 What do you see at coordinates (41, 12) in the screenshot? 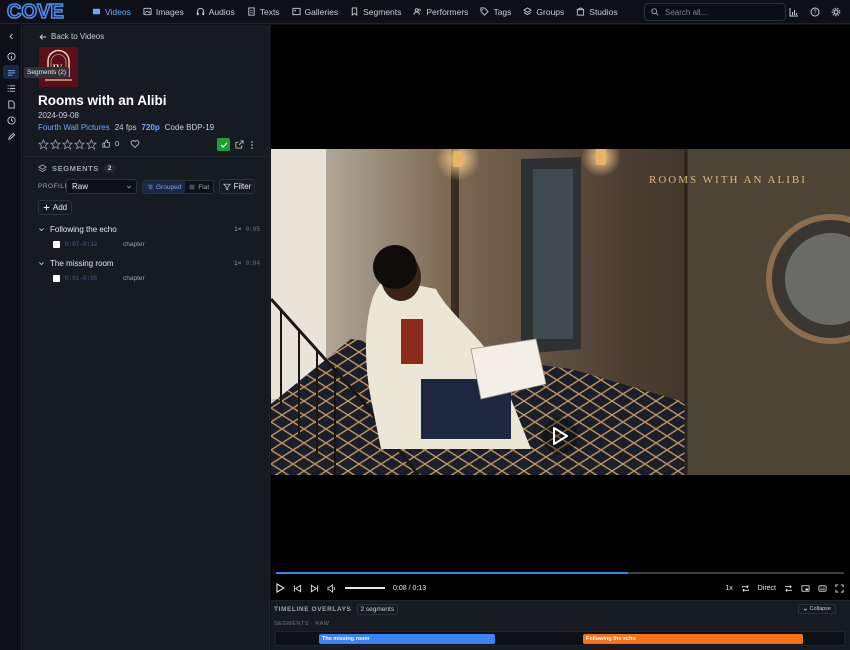
I see `cove-logo: COVE` at bounding box center [41, 12].